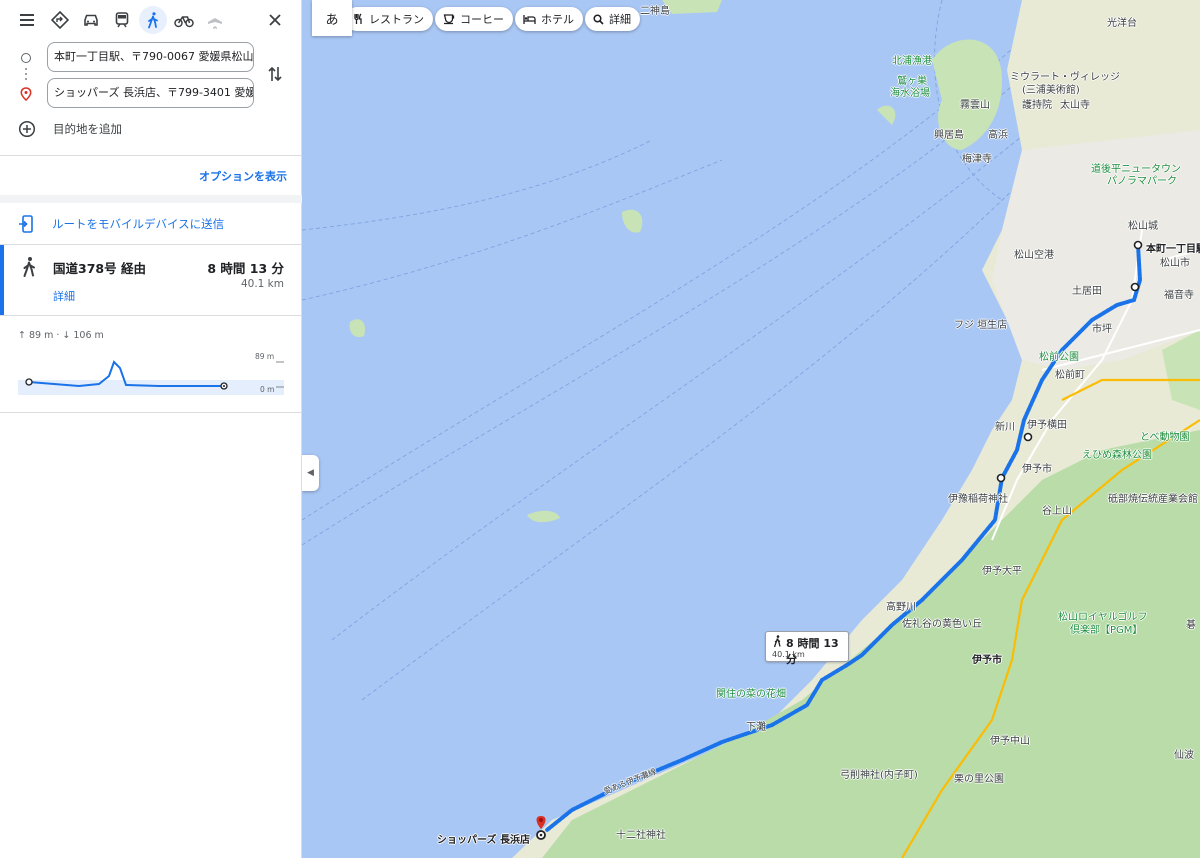 The image size is (1200, 858). Describe the element at coordinates (215, 20) in the screenshot. I see `flight-icon` at that location.